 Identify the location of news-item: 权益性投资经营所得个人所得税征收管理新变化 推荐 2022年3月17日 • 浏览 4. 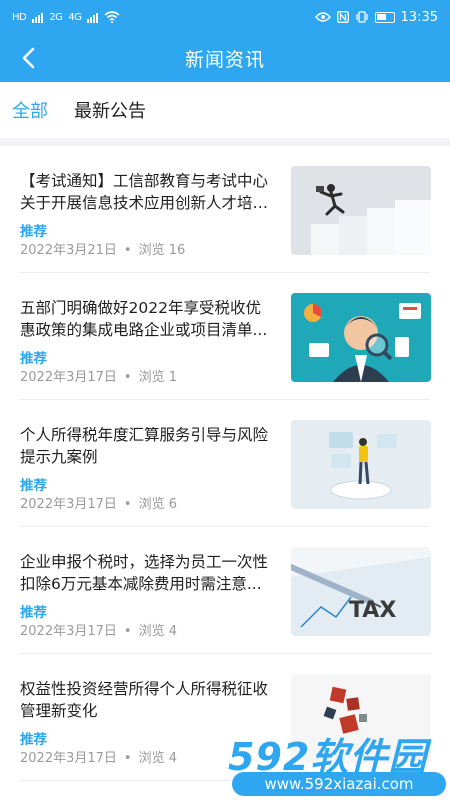
(225, 717).